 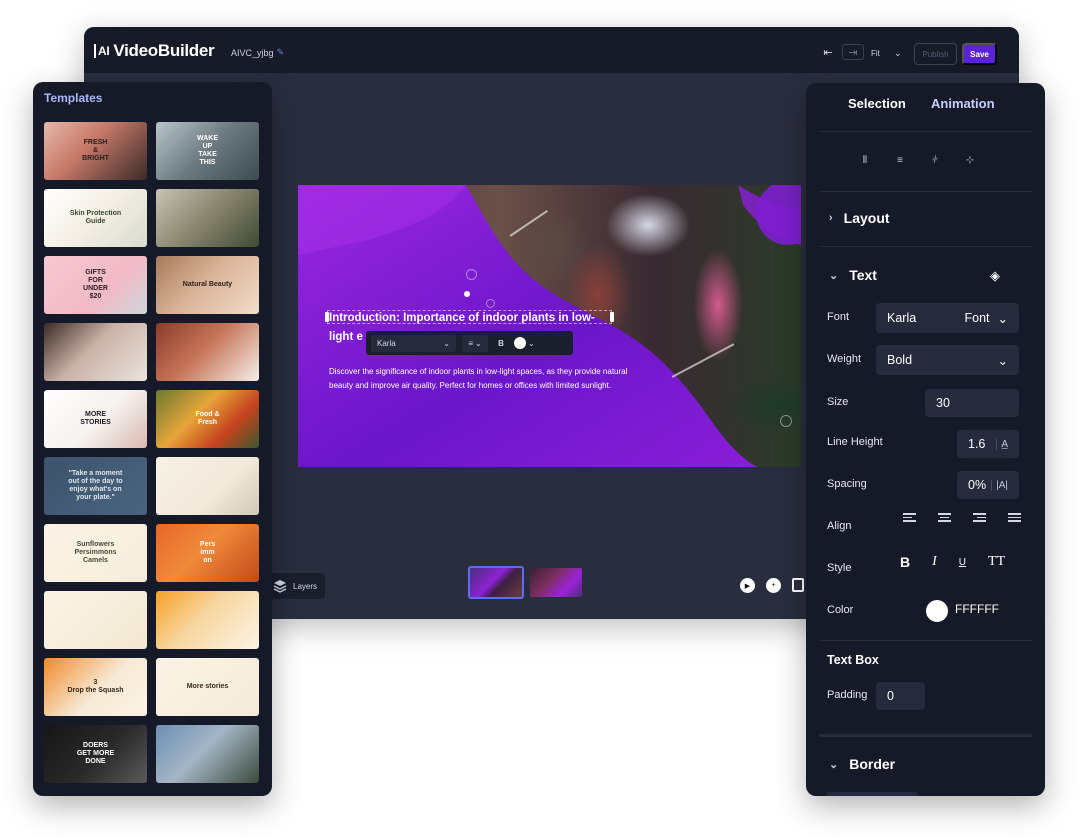 What do you see at coordinates (977, 485) in the screenshot?
I see `spacing-value: 0%` at bounding box center [977, 485].